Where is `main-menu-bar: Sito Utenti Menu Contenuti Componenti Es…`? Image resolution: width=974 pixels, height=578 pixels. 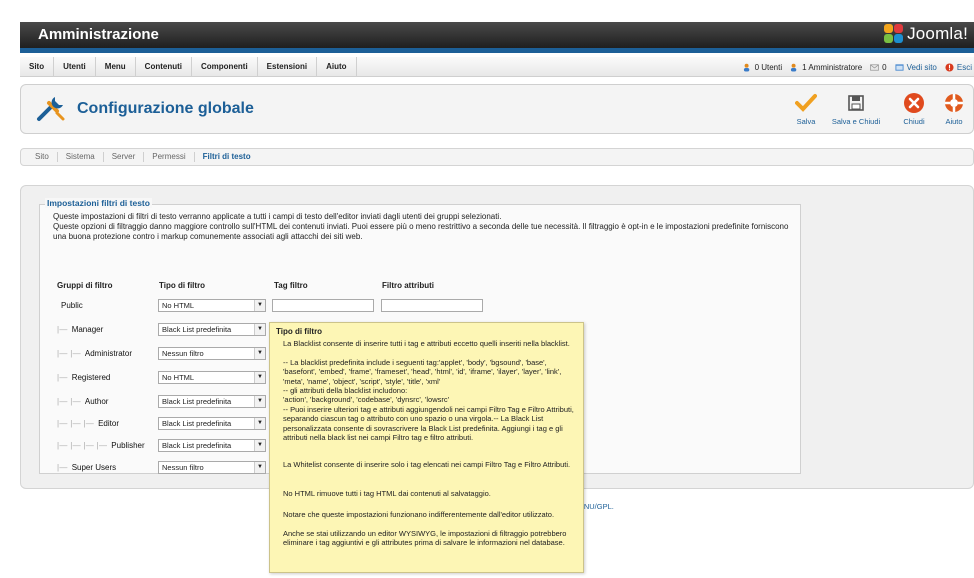 main-menu-bar: Sito Utenti Menu Contenuti Componenti Es… is located at coordinates (497, 67).